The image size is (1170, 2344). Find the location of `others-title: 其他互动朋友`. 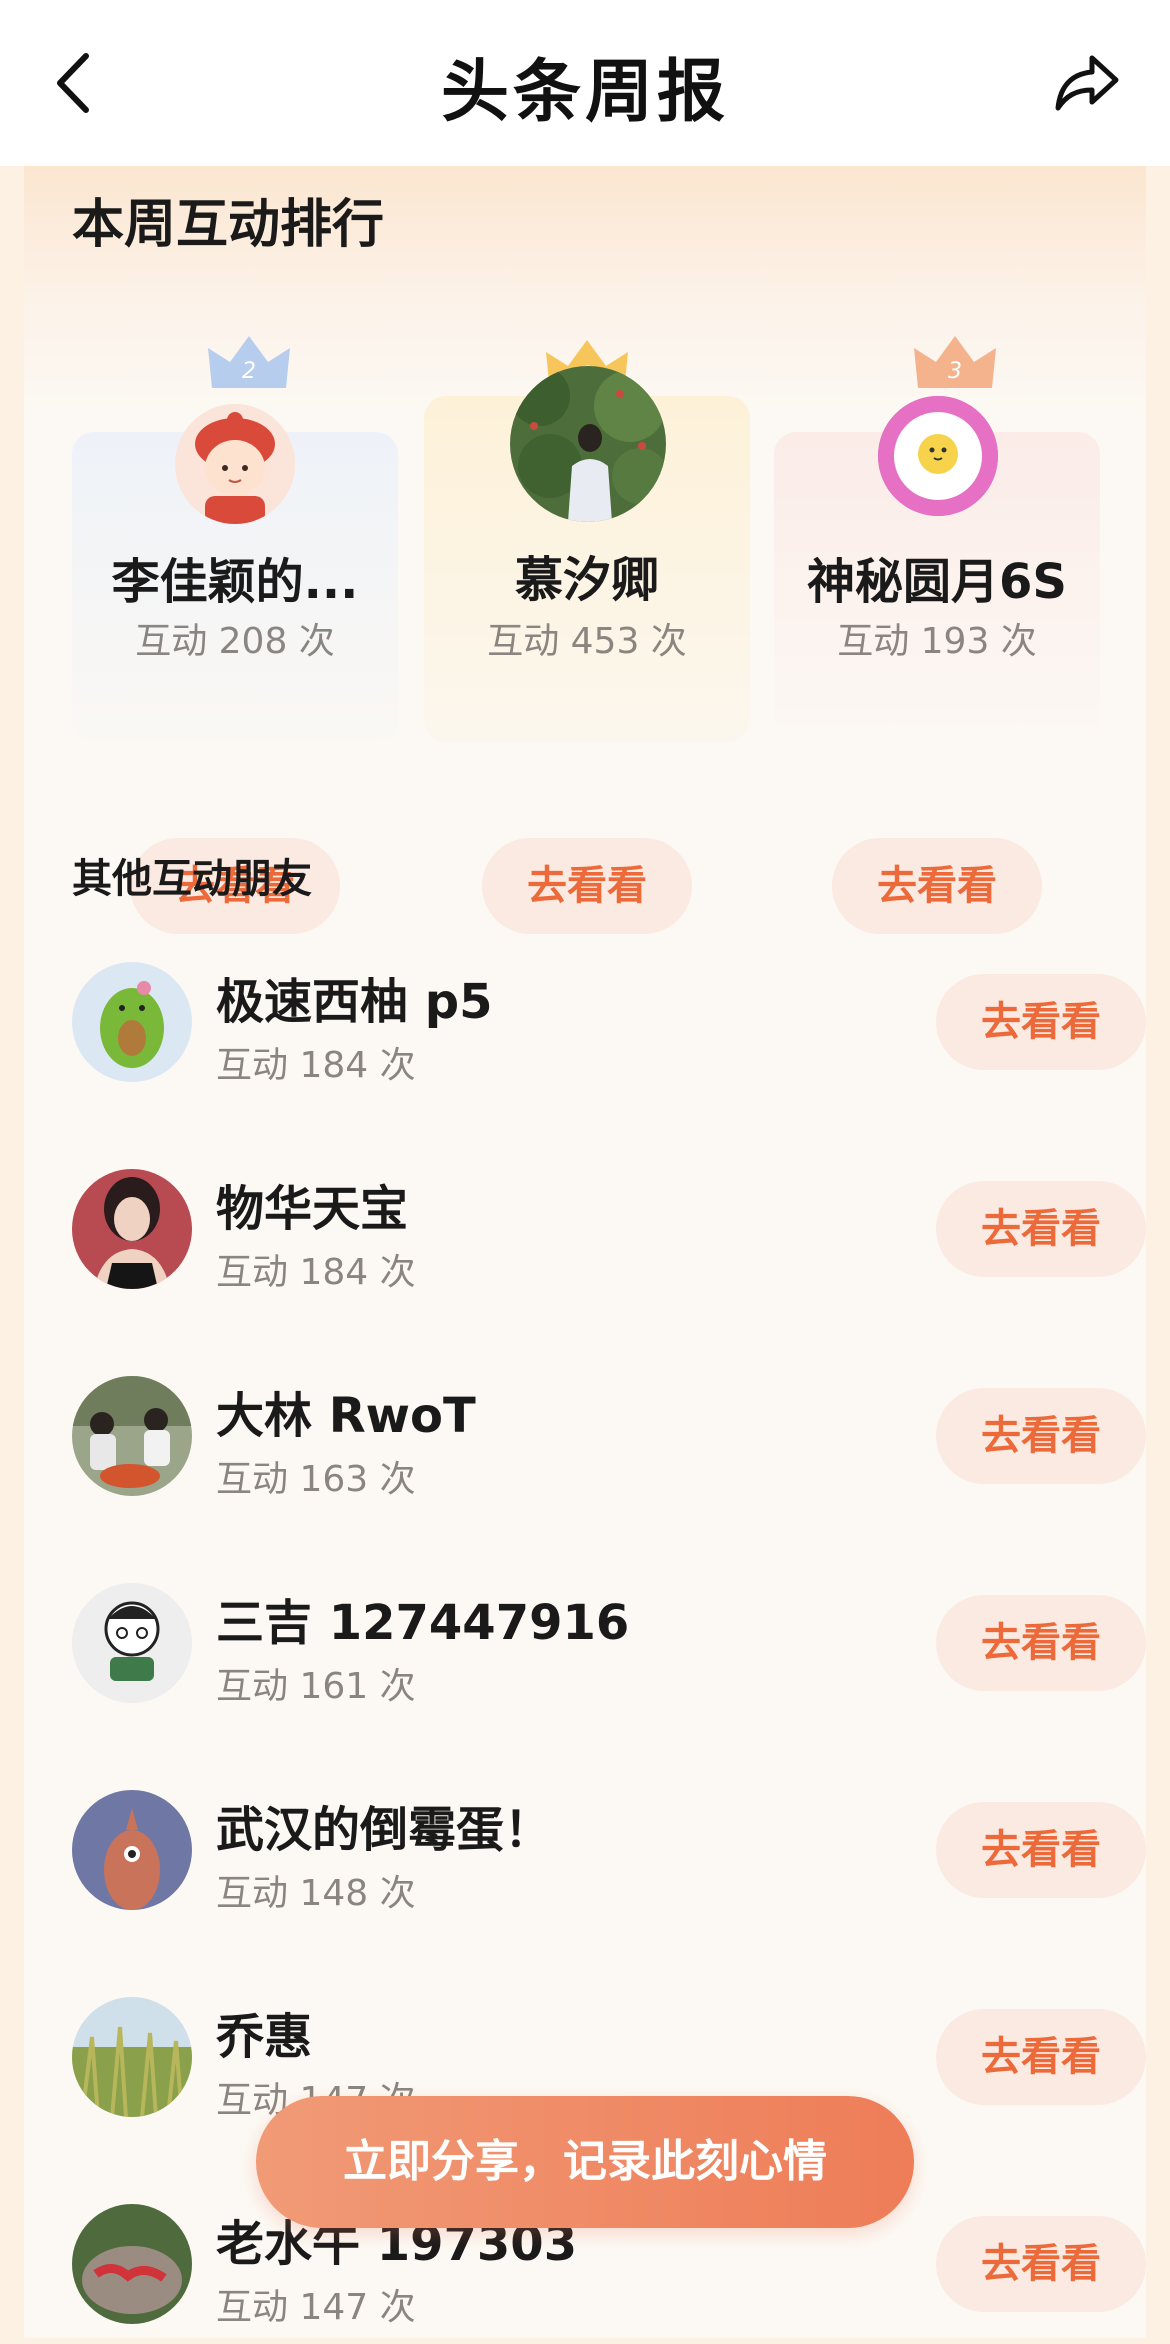

others-title: 其他互动朋友 is located at coordinates (192, 879).